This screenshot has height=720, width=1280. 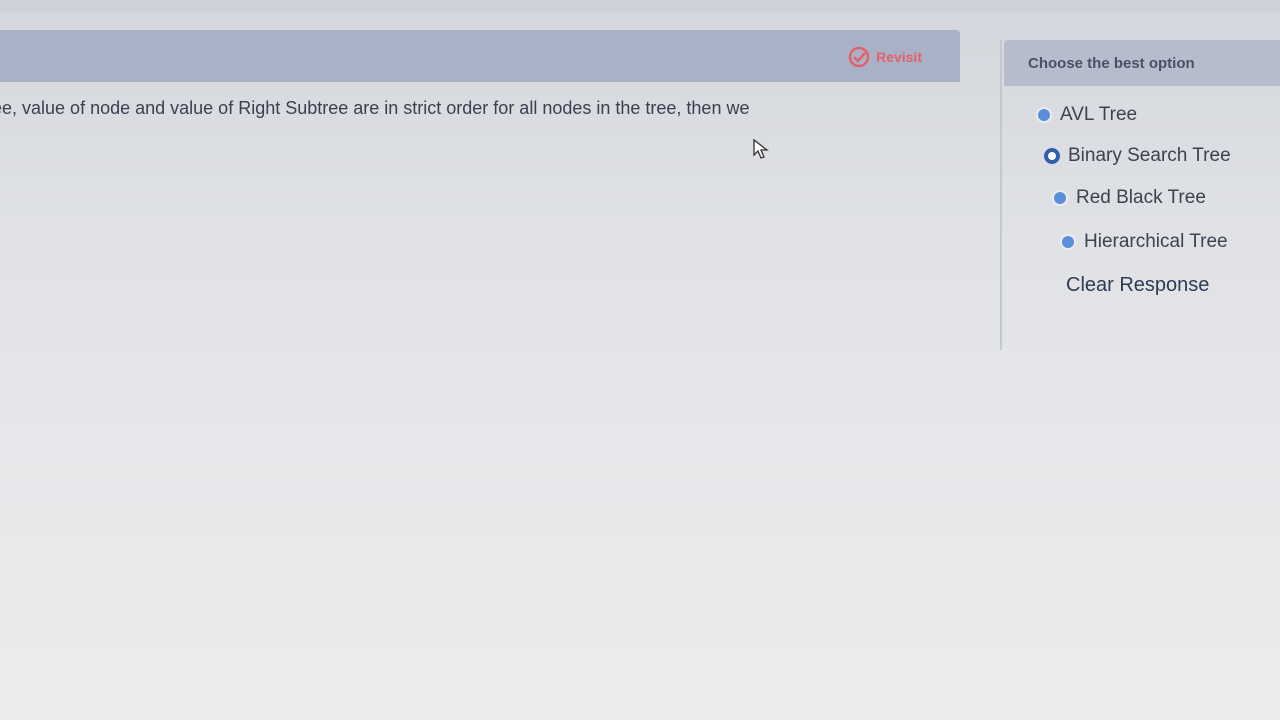 I want to click on option-label: AVL Tree, so click(x=1099, y=114).